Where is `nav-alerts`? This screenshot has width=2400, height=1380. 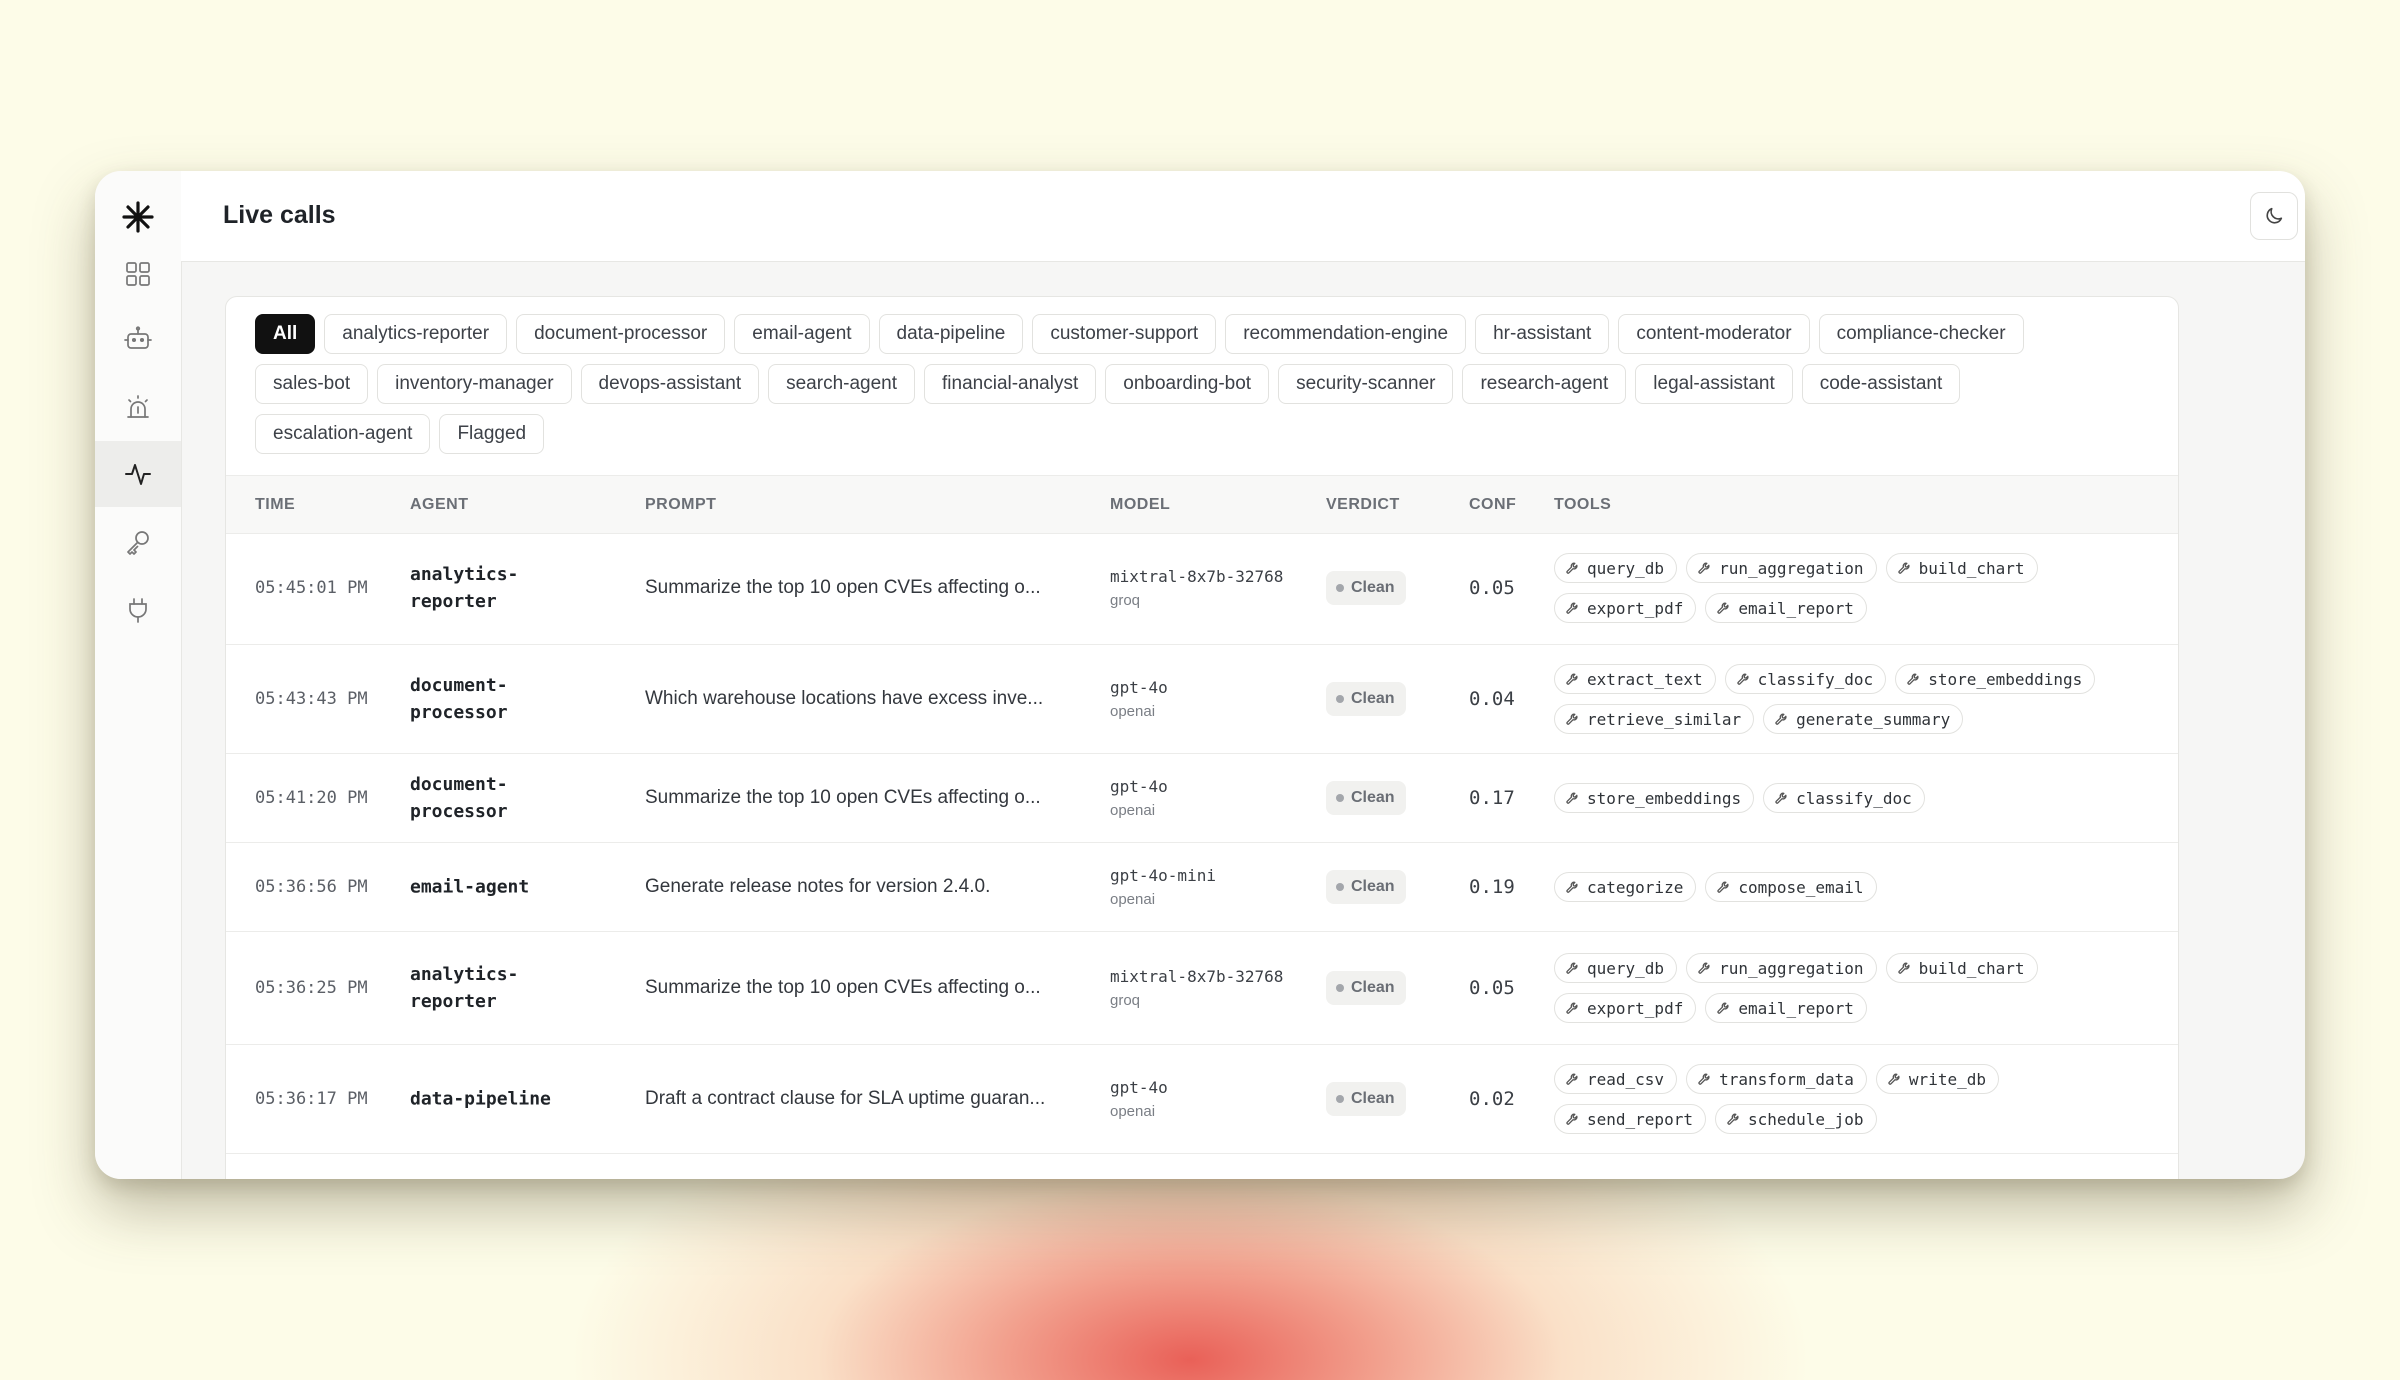
nav-alerts is located at coordinates (138, 408).